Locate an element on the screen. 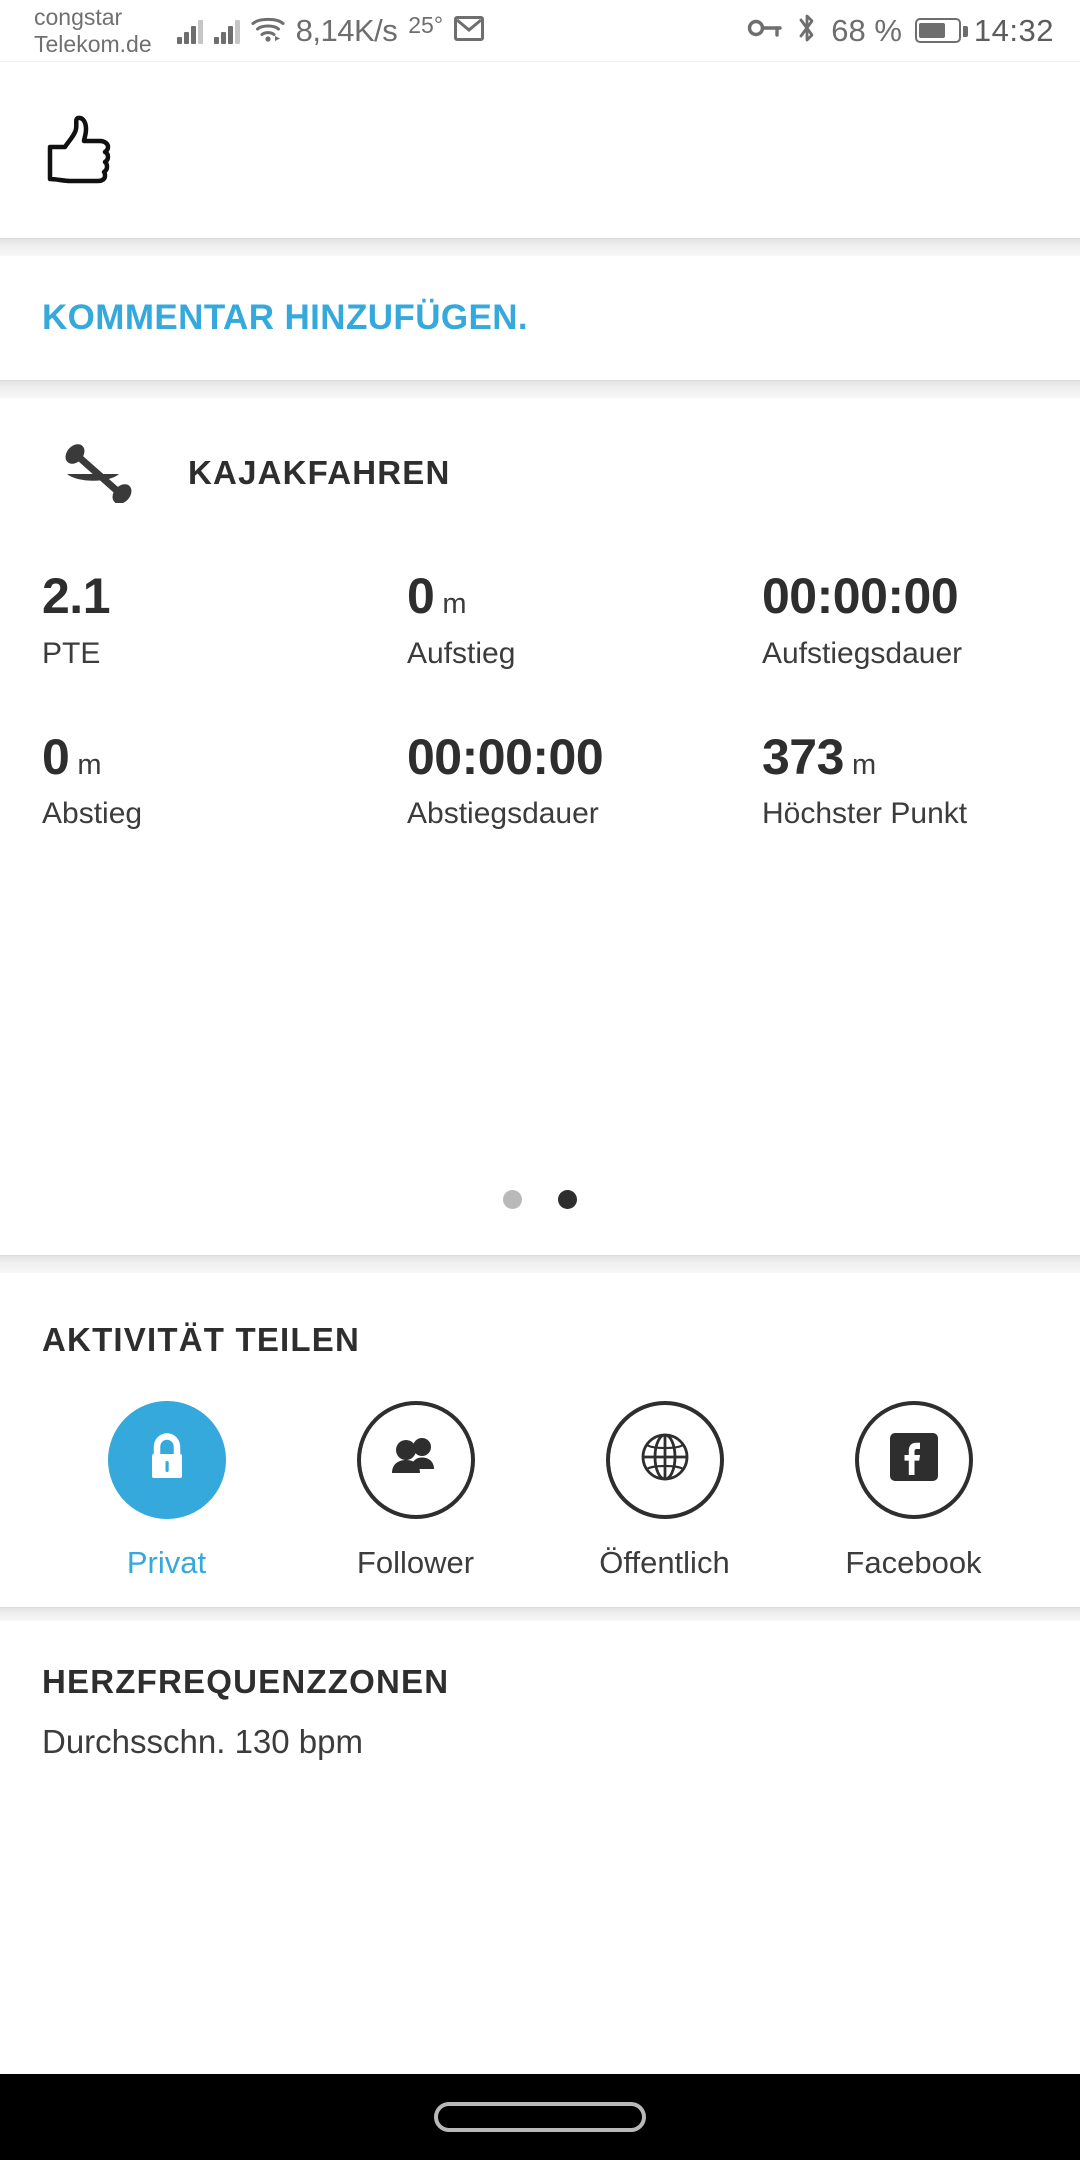 This screenshot has width=1080, height=2160. clock-label: 14:32 is located at coordinates (1013, 30).